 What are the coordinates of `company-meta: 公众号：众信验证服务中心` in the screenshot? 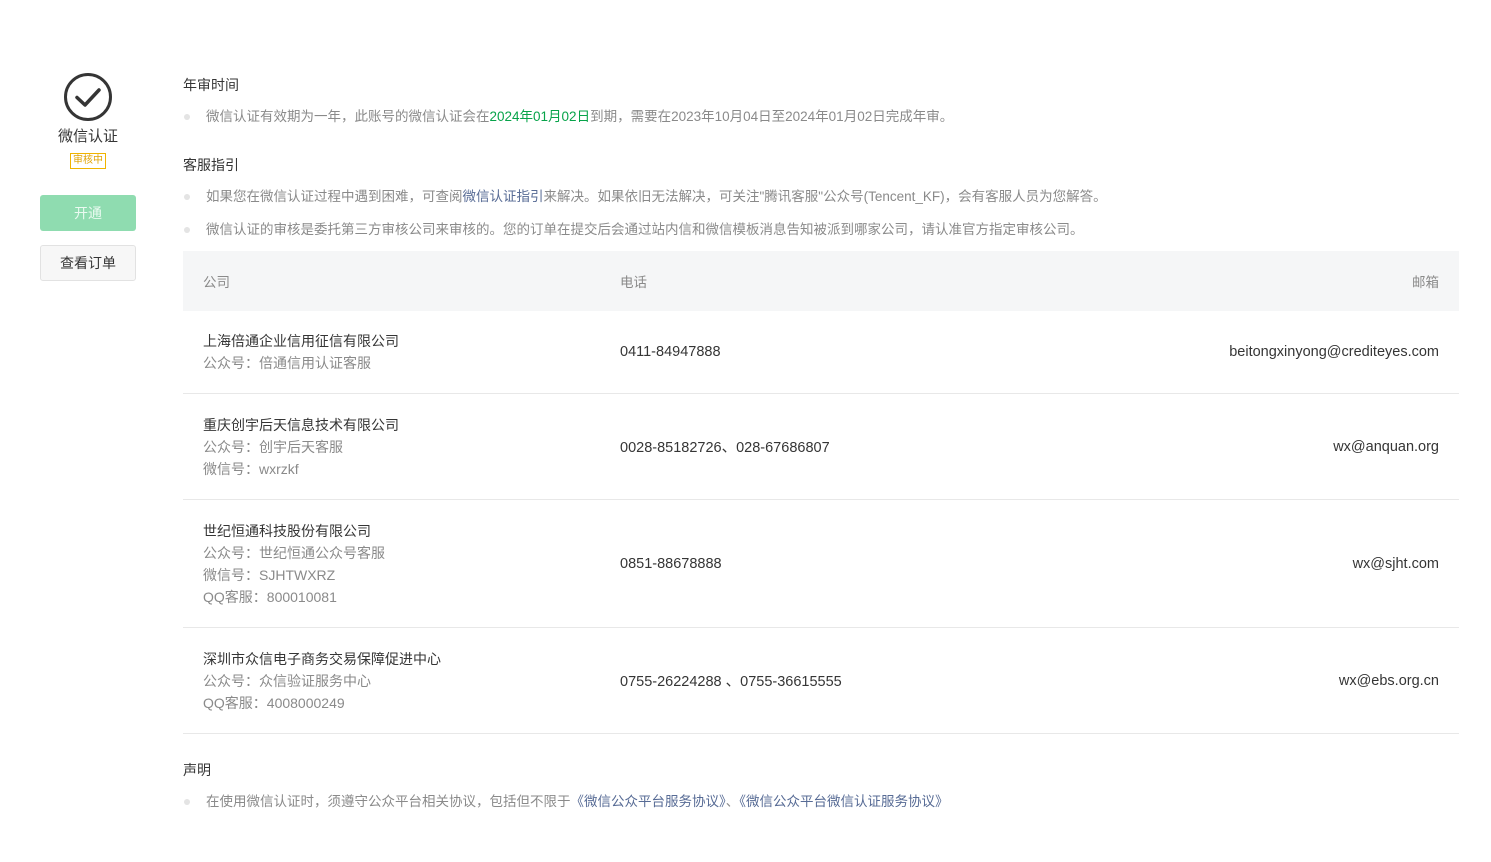 It's located at (287, 680).